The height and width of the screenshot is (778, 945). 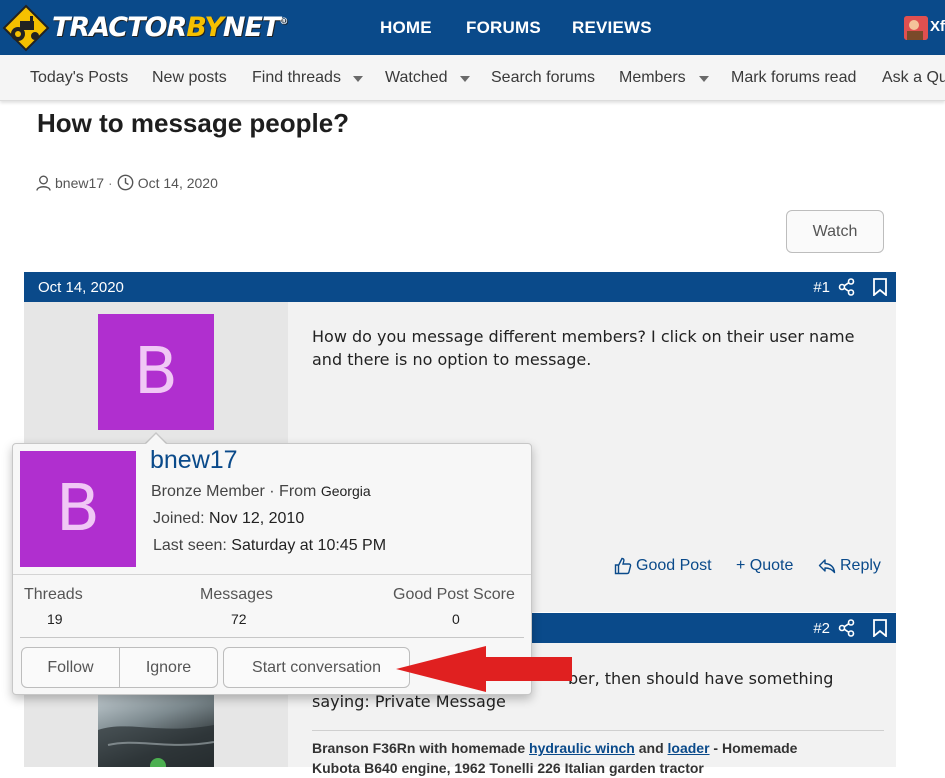 What do you see at coordinates (193, 123) in the screenshot?
I see `page-title: How to message people?` at bounding box center [193, 123].